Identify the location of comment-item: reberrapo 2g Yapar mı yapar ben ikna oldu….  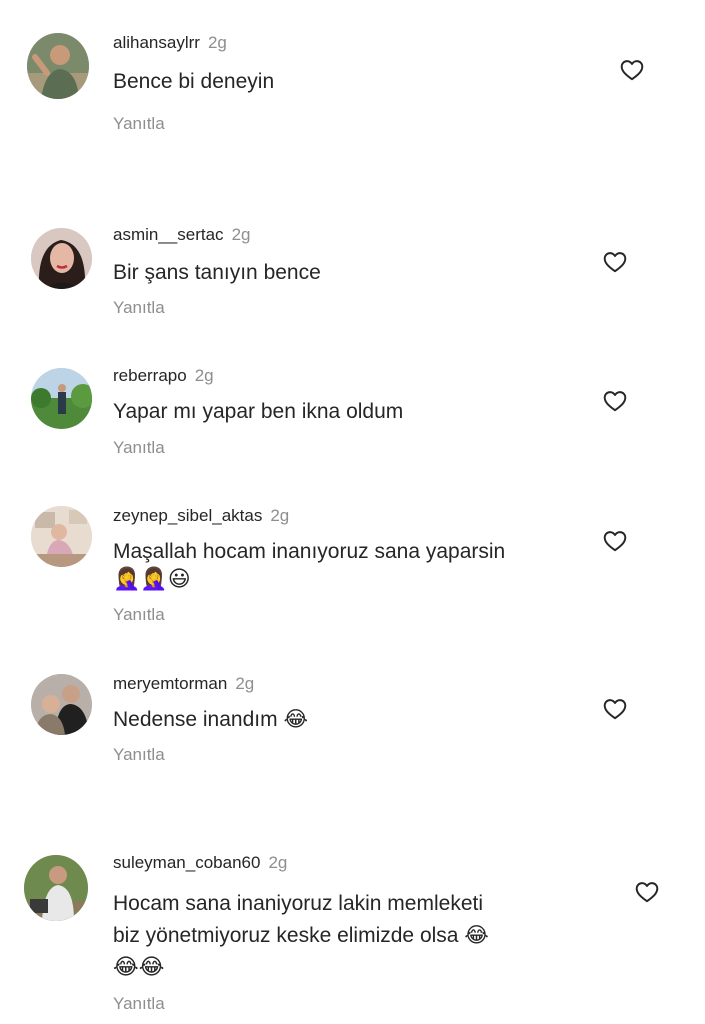
(352, 410).